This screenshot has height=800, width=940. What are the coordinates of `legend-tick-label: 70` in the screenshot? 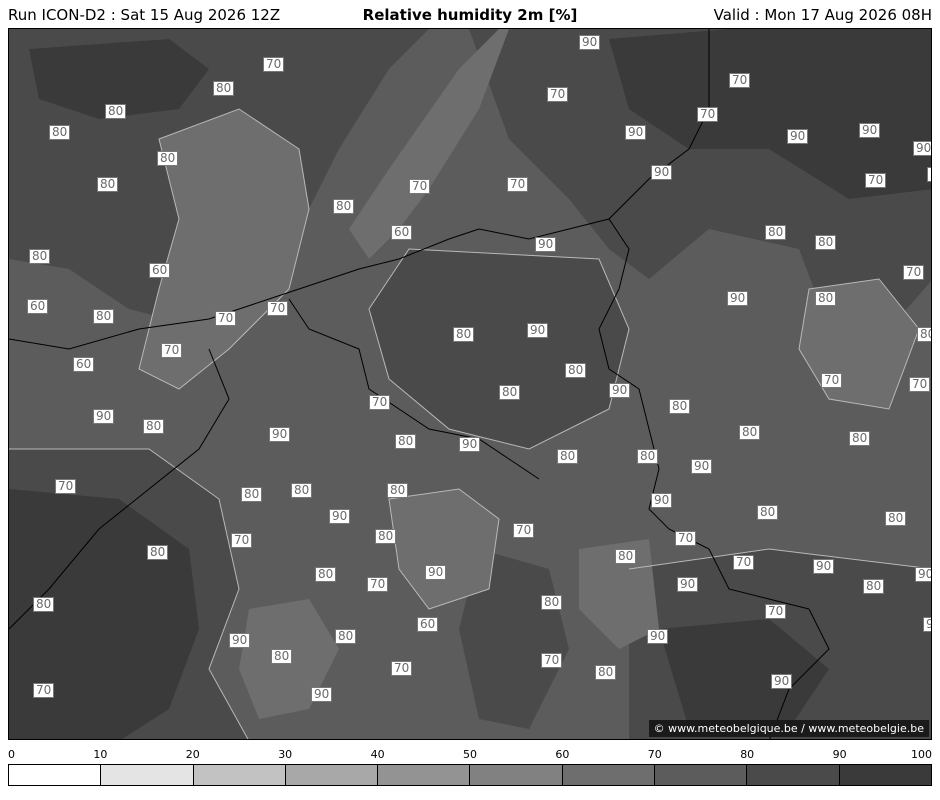 It's located at (654, 754).